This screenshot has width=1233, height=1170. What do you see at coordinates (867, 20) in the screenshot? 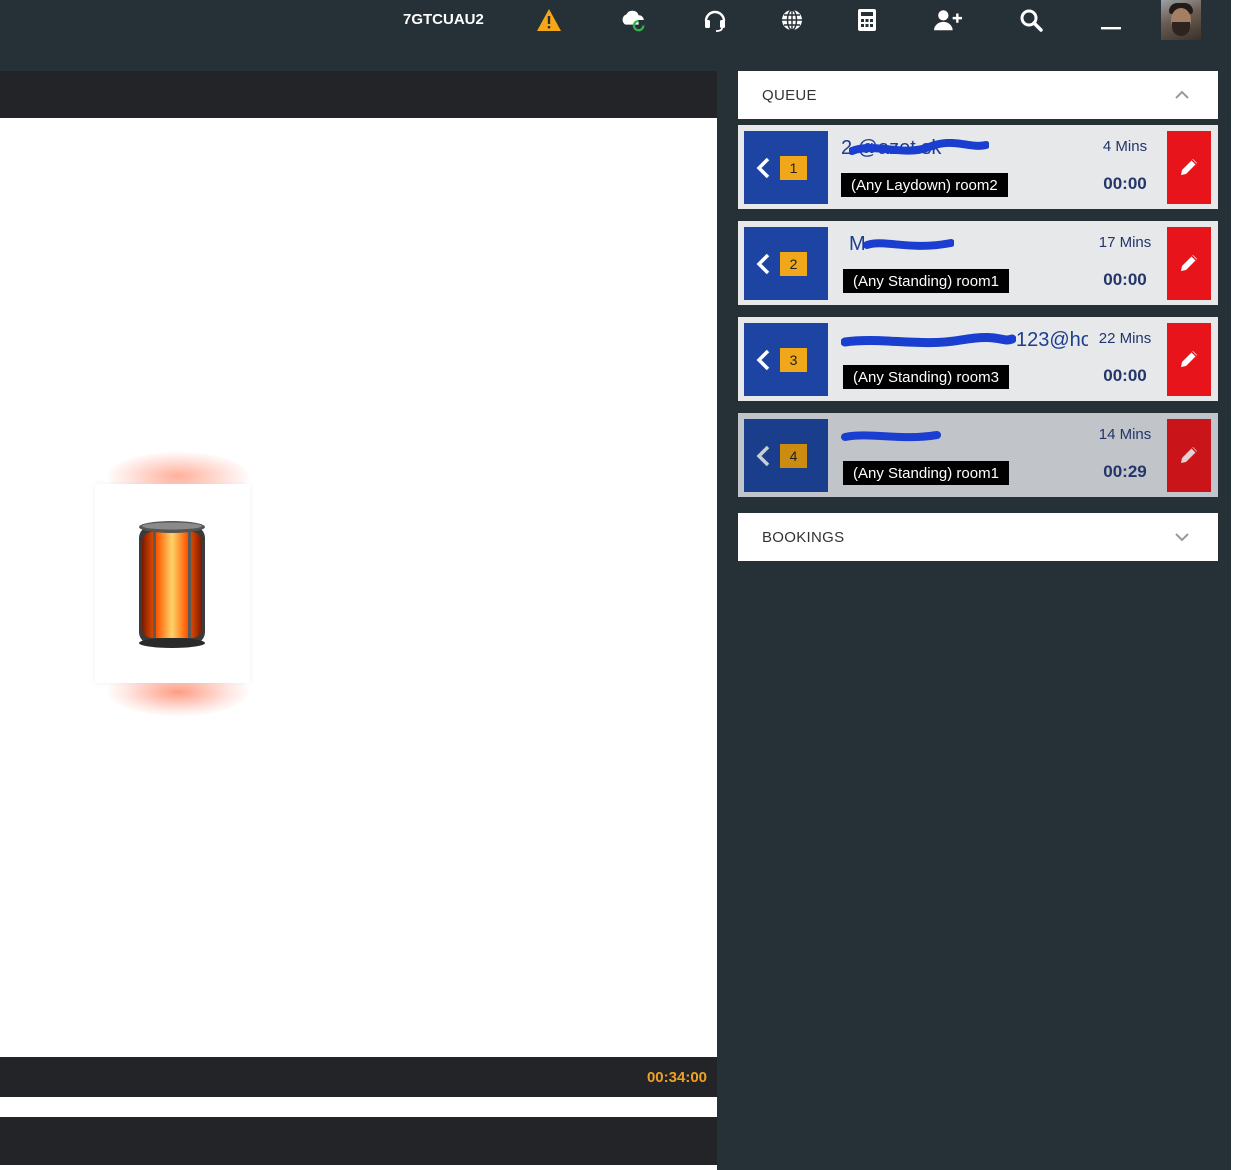
I see `calculator-icon` at bounding box center [867, 20].